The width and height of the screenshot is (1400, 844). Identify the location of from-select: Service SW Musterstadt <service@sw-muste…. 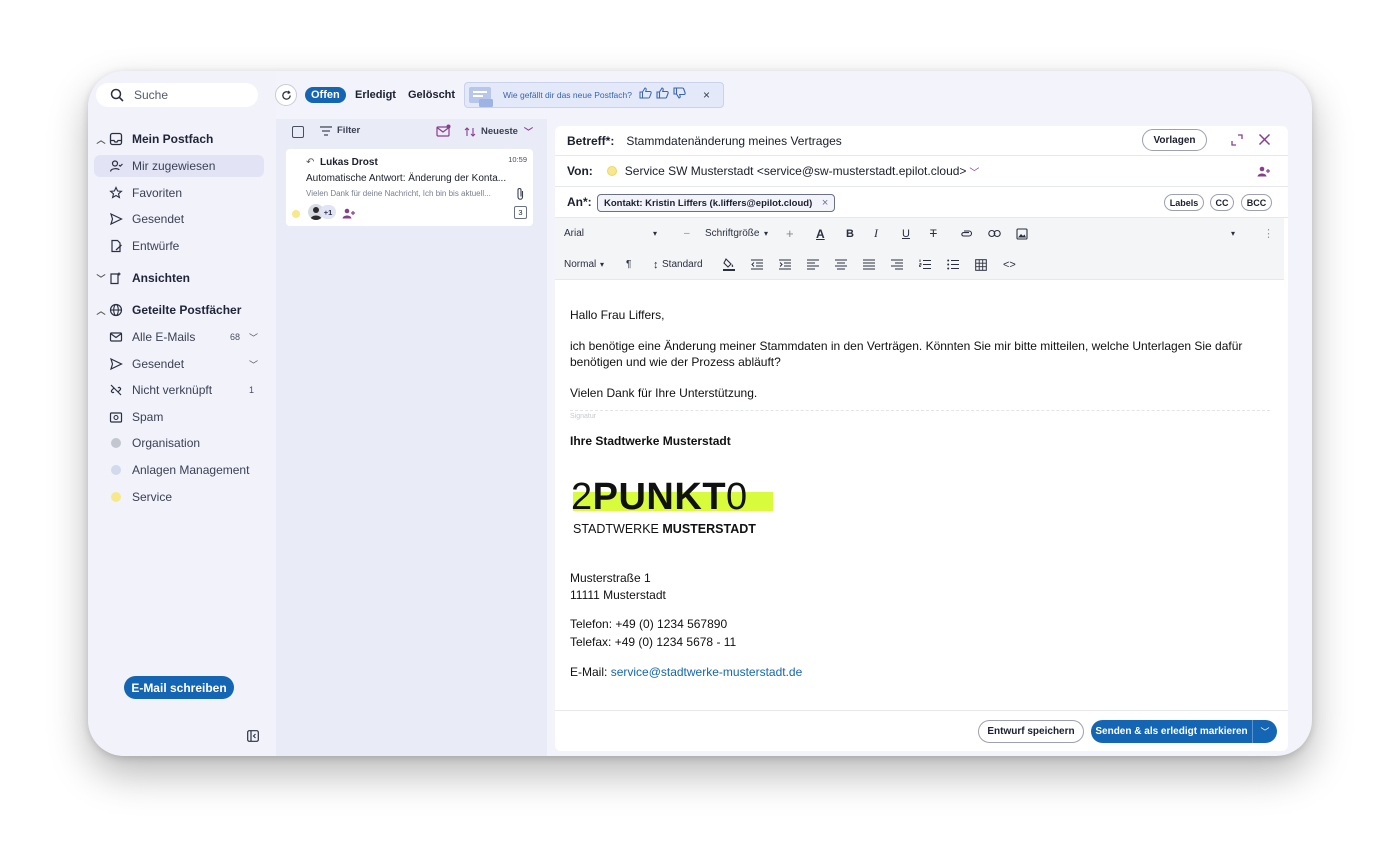
(796, 171).